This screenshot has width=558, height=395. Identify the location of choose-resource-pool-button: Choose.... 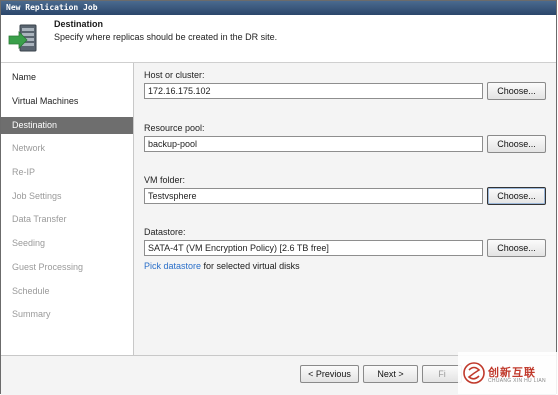
(516, 144).